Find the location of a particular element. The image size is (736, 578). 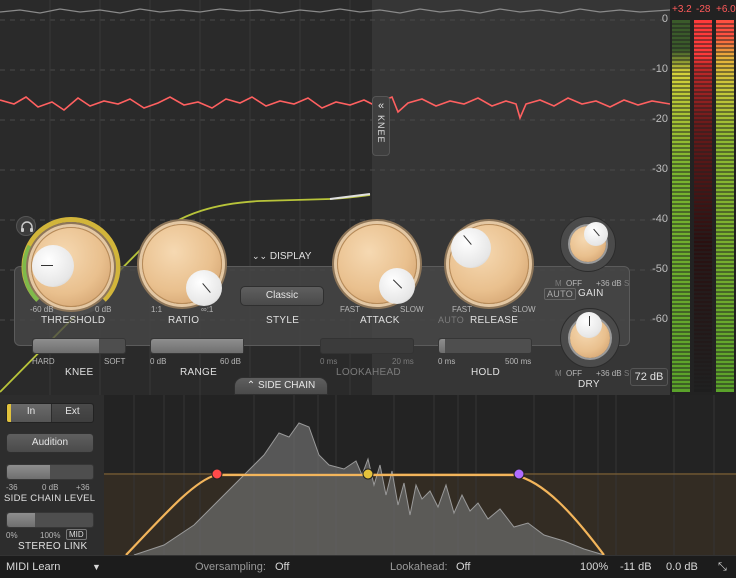

sc-level-label: SIDE CHAIN LEVEL is located at coordinates (50, 498).